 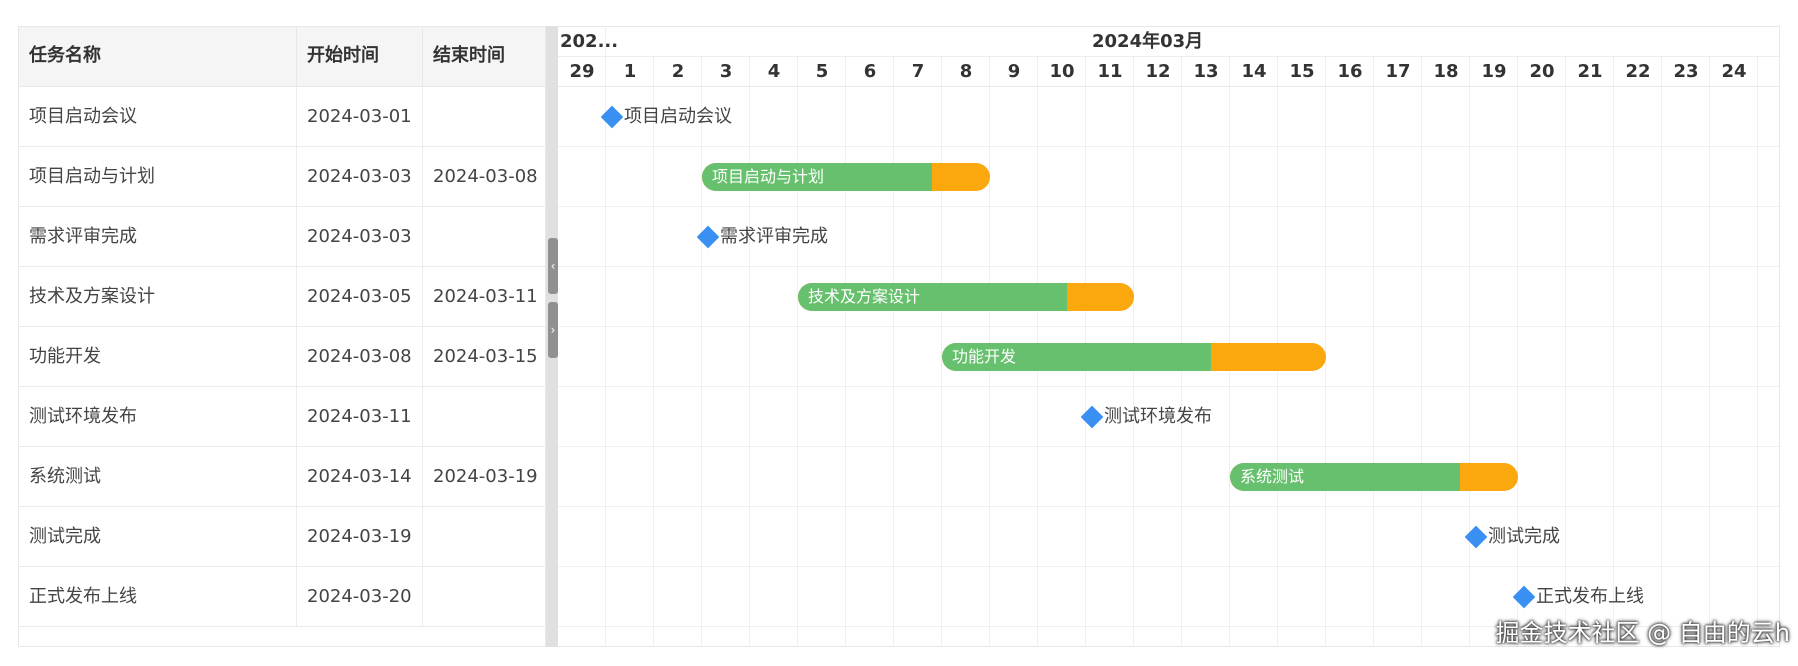 What do you see at coordinates (1302, 71) in the screenshot?
I see `day-label: 15` at bounding box center [1302, 71].